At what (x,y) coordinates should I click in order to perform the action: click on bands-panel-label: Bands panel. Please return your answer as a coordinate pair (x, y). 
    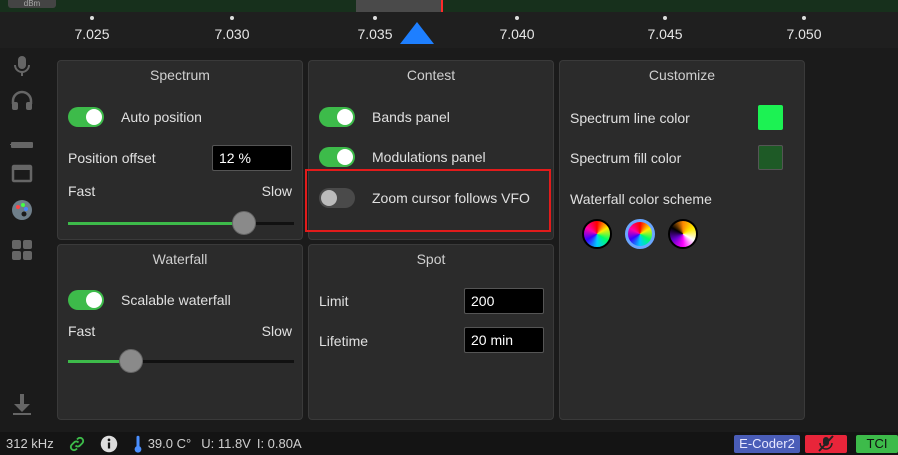
    Looking at the image, I should click on (411, 117).